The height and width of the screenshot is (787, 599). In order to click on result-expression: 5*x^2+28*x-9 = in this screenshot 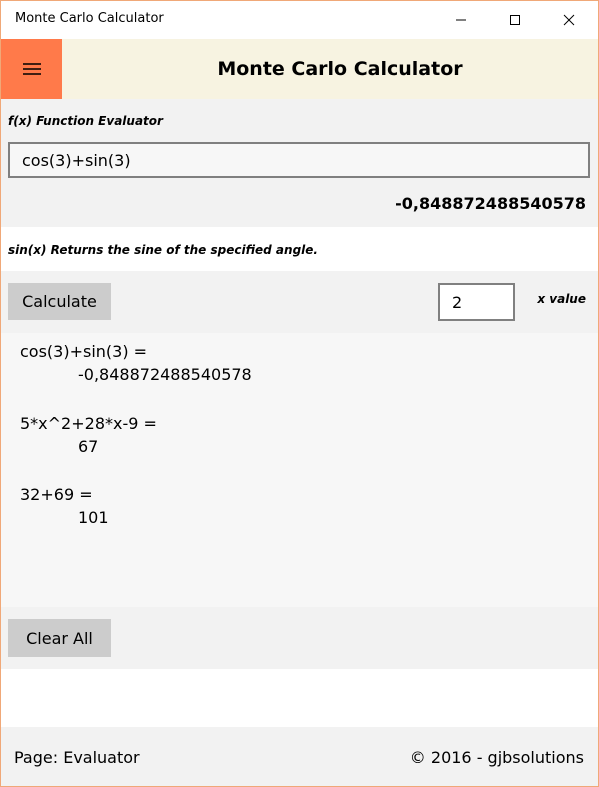, I will do `click(88, 423)`.